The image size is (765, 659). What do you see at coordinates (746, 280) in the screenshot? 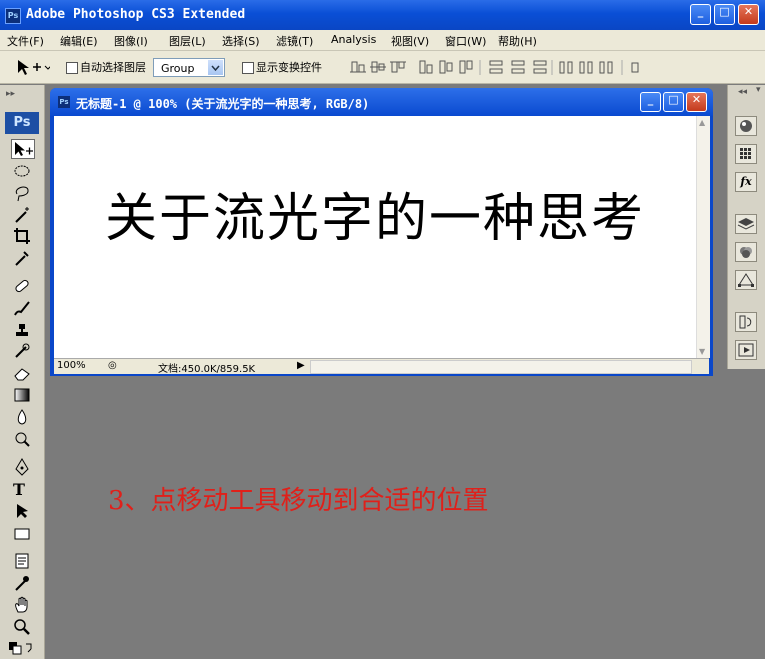
I see `paths-panel-icon` at bounding box center [746, 280].